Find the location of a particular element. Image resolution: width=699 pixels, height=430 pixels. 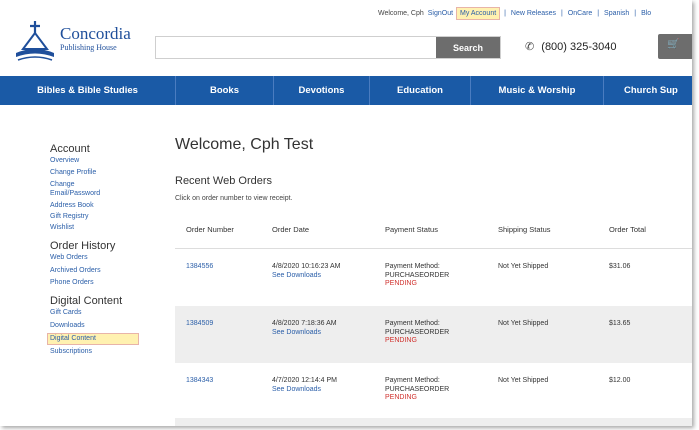

blog-link: Blo is located at coordinates (646, 13).